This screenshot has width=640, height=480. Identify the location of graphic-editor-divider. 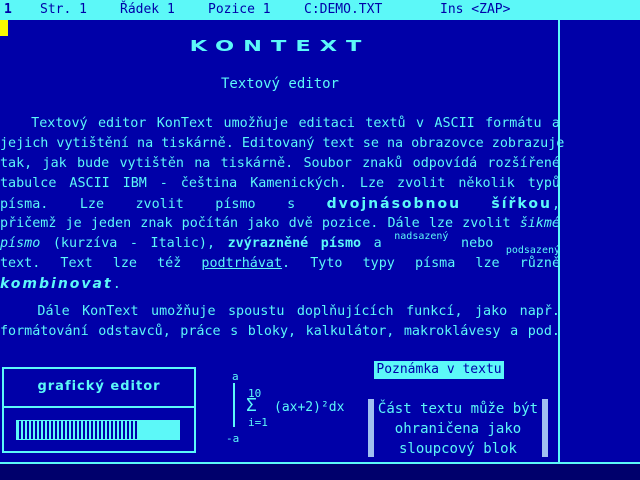
(99, 407).